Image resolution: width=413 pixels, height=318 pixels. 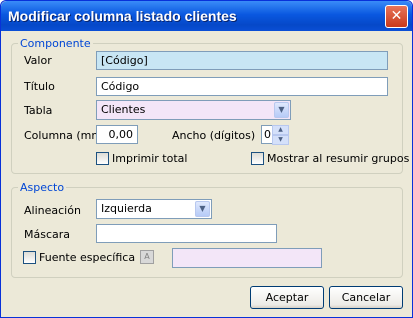 What do you see at coordinates (65, 135) in the screenshot?
I see `columna-label: Columna (mm)` at bounding box center [65, 135].